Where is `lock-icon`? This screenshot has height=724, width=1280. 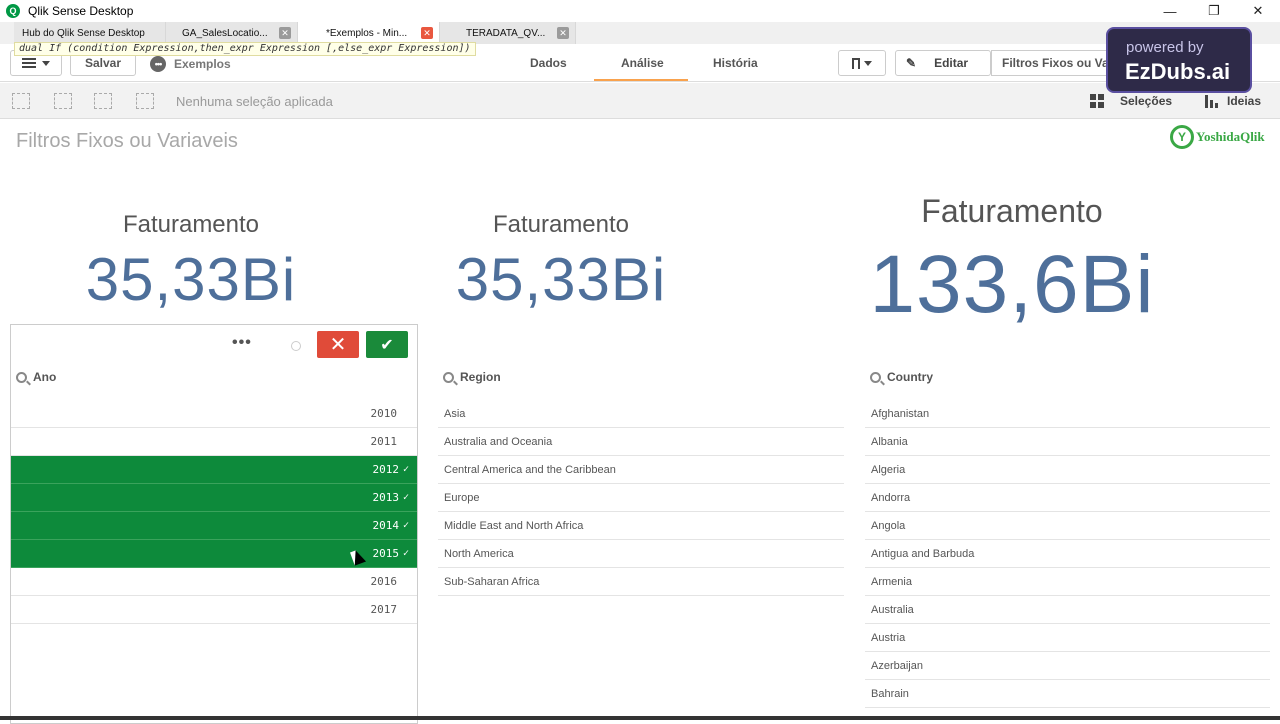 lock-icon is located at coordinates (296, 346).